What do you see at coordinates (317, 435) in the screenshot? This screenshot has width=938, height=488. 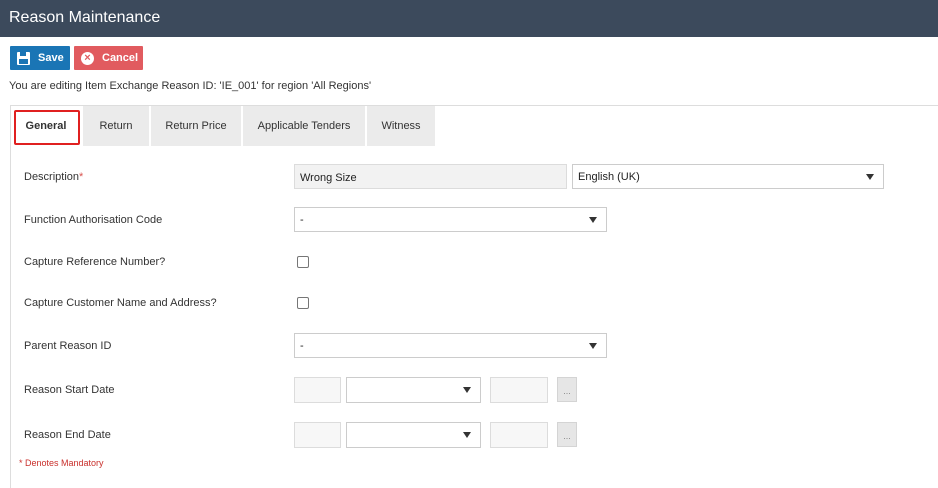 I see `end-day-input` at bounding box center [317, 435].